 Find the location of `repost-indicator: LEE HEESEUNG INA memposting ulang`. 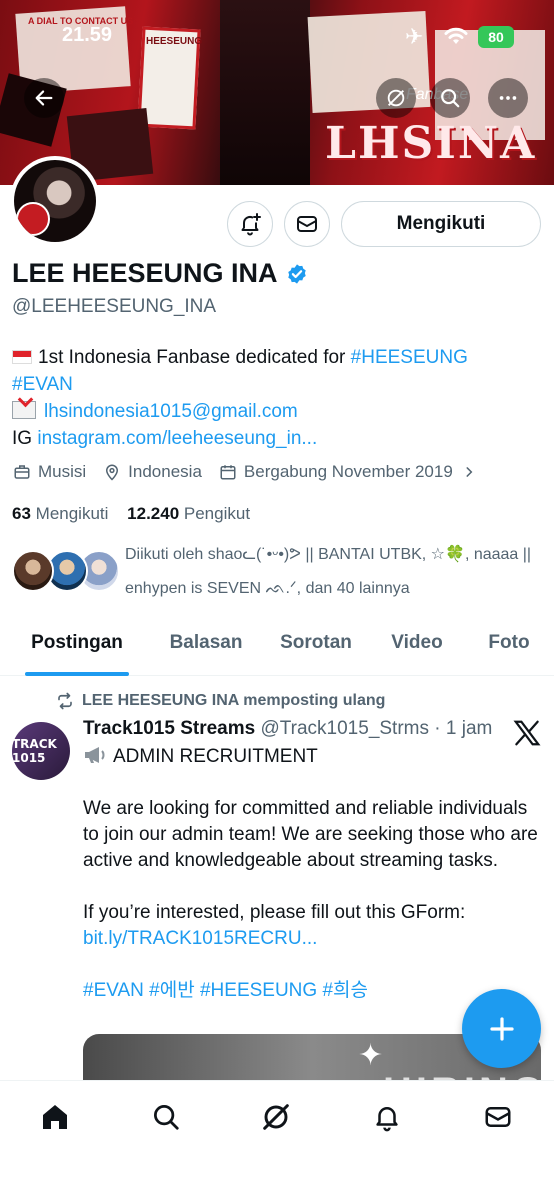

repost-indicator: LEE HEESEUNG INA memposting ulang is located at coordinates (220, 701).